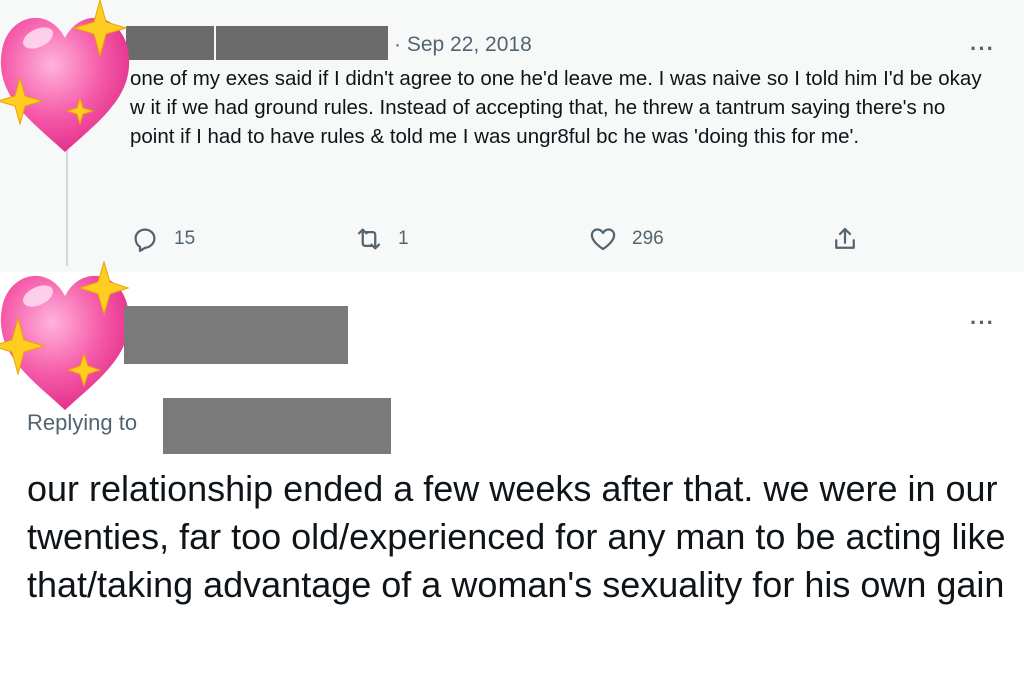 This screenshot has width=1024, height=686. I want to click on redacted-replying-to-handle, so click(277, 426).